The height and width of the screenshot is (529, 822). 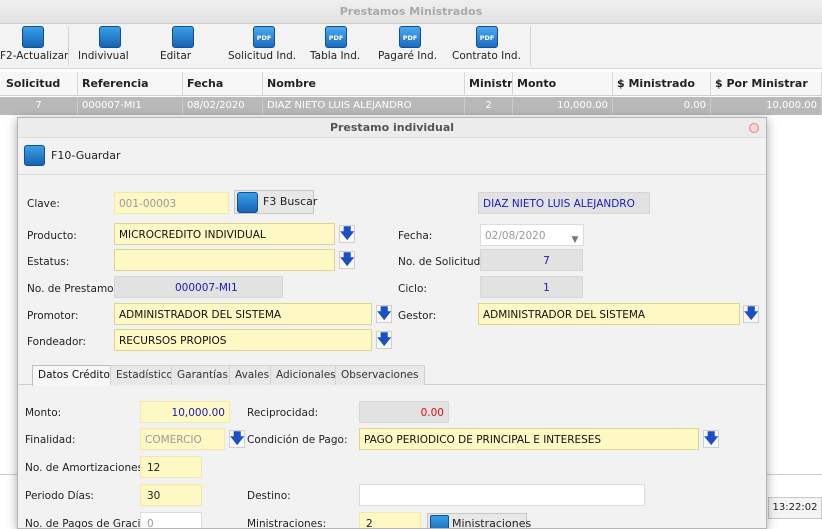 What do you see at coordinates (39, 84) in the screenshot?
I see `column-header-solicitud: Solicitud` at bounding box center [39, 84].